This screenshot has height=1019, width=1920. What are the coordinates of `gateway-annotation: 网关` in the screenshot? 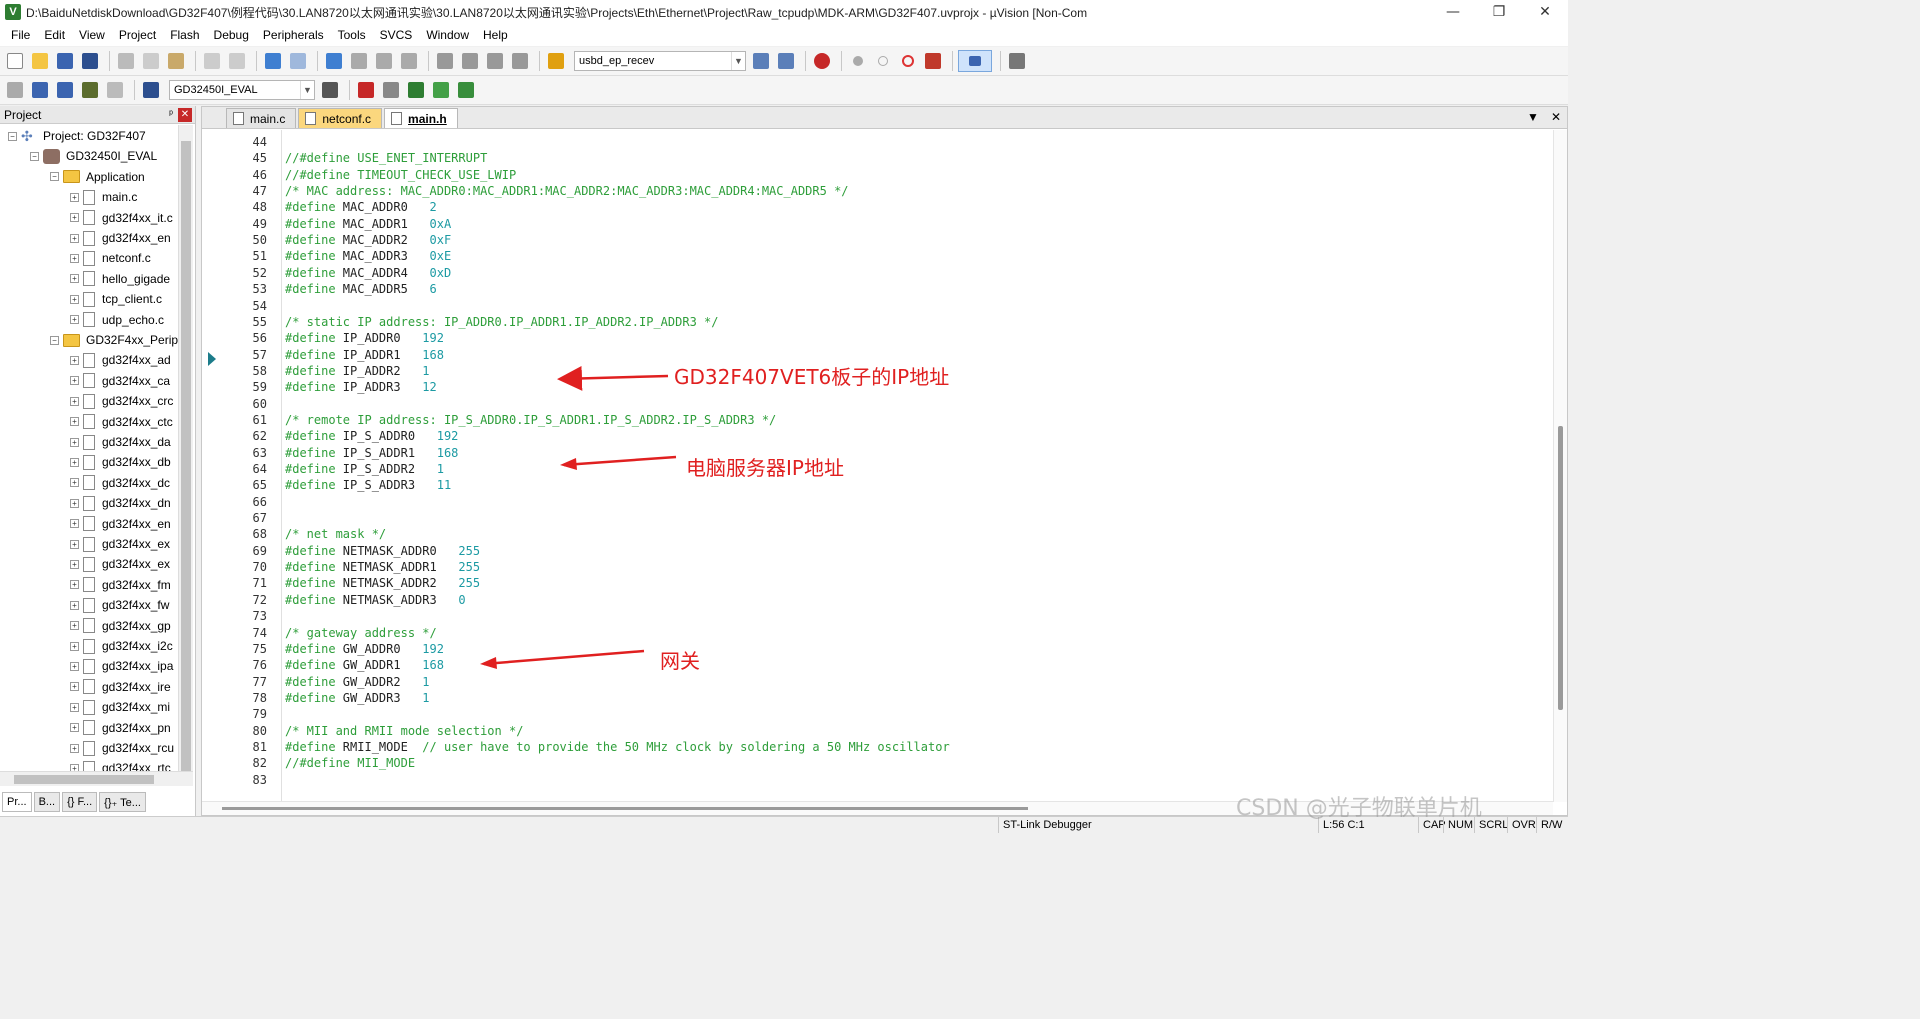 It's located at (680, 661).